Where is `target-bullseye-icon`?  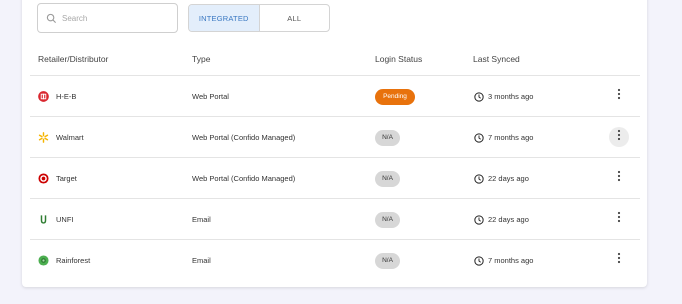 target-bullseye-icon is located at coordinates (43, 178).